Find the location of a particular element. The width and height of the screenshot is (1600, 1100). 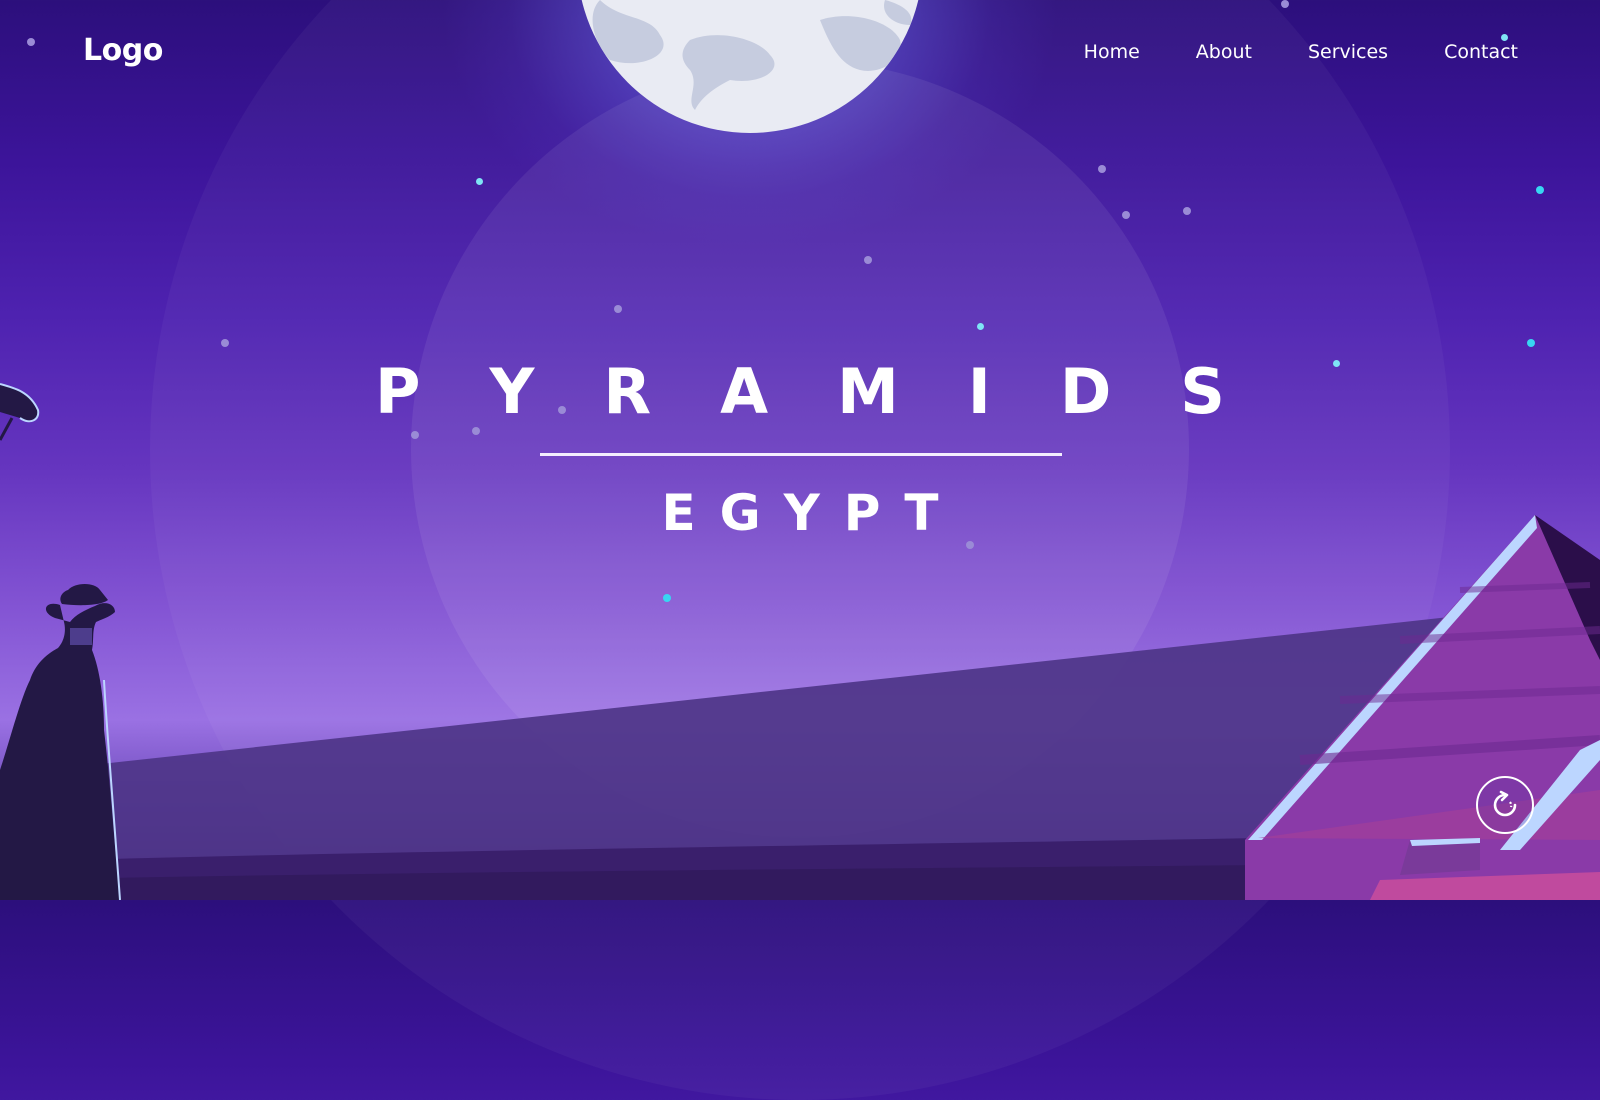

nav-link-home: Home is located at coordinates (1112, 52).